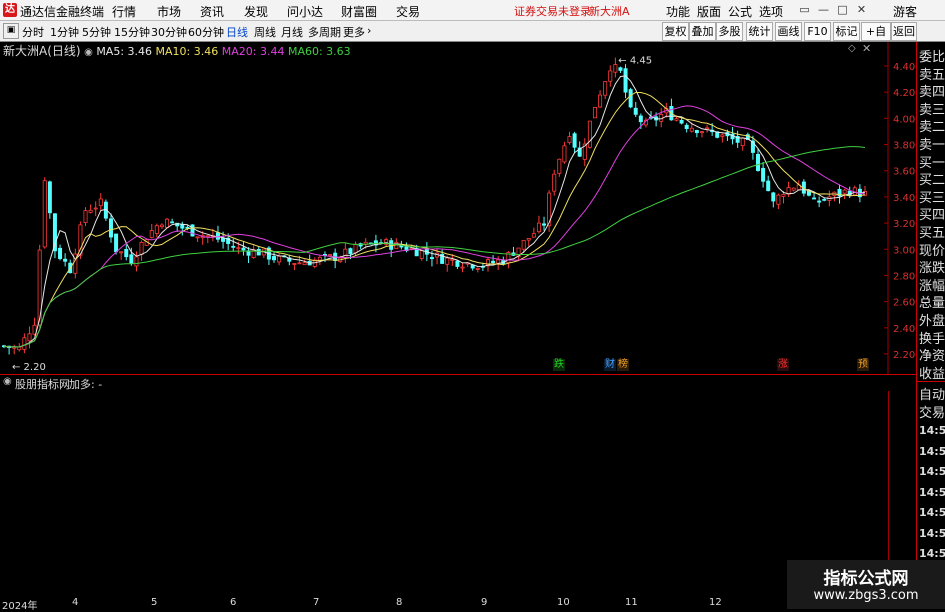 Image resolution: width=945 pixels, height=612 pixels. Describe the element at coordinates (324, 32) in the screenshot. I see `period-multi: 多周期` at that location.